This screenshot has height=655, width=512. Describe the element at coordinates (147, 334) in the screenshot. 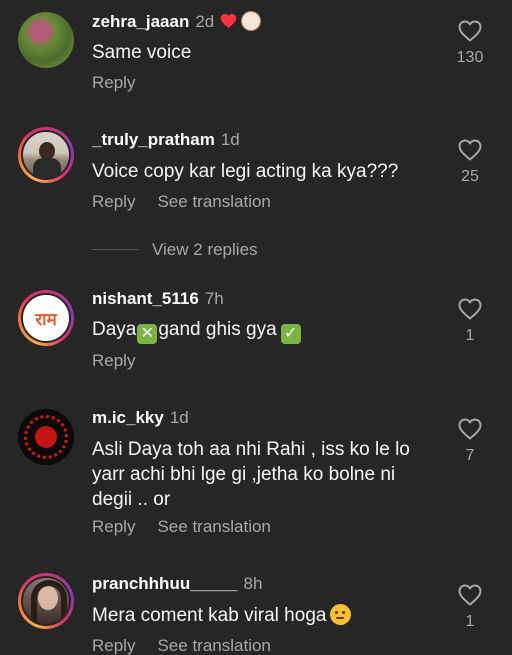

I see `cross-mark-icon: ✕` at that location.